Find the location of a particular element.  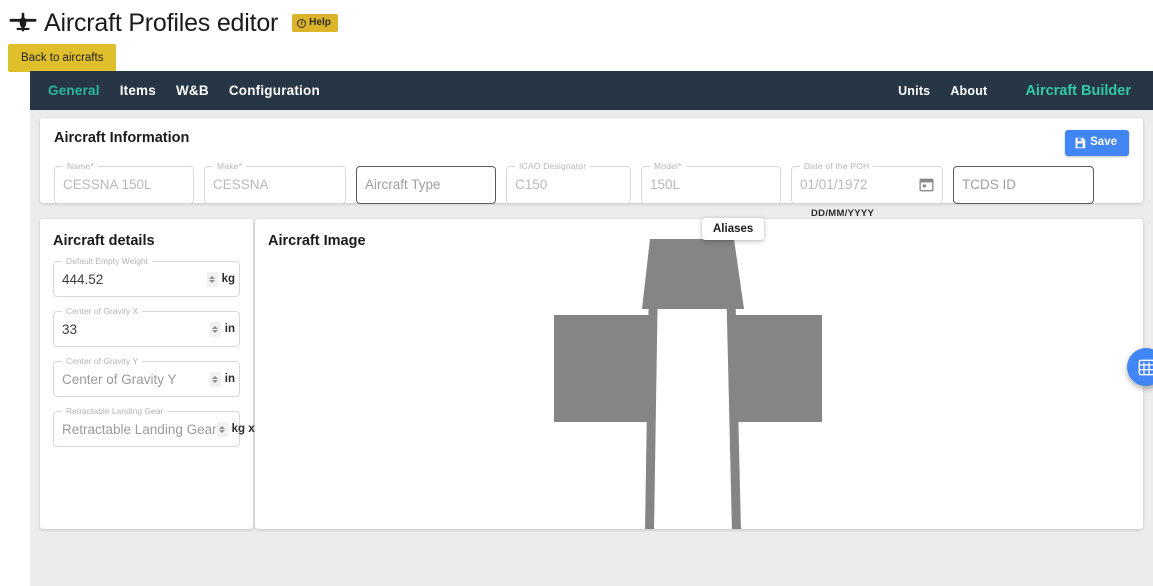

aircraft-information-header: Aircraft Information Save is located at coordinates (591, 143).